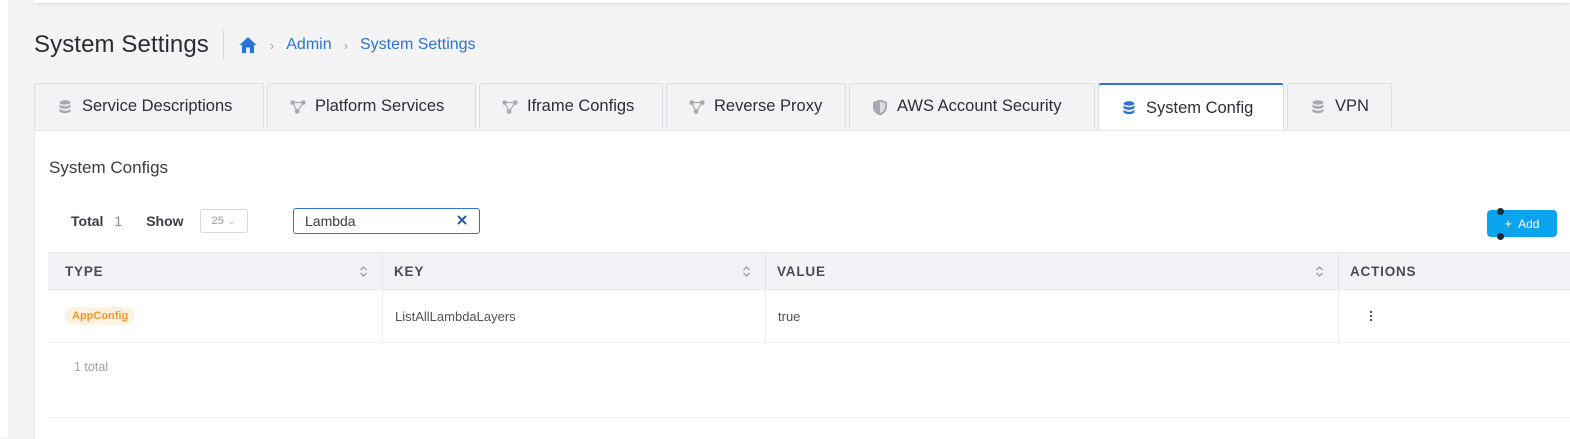 Image resolution: width=1570 pixels, height=439 pixels. I want to click on cell-key: ListAllLambdaLayers, so click(574, 316).